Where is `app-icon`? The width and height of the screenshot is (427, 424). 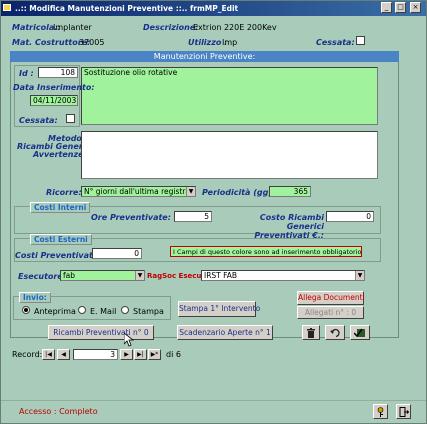 app-icon is located at coordinates (7, 7).